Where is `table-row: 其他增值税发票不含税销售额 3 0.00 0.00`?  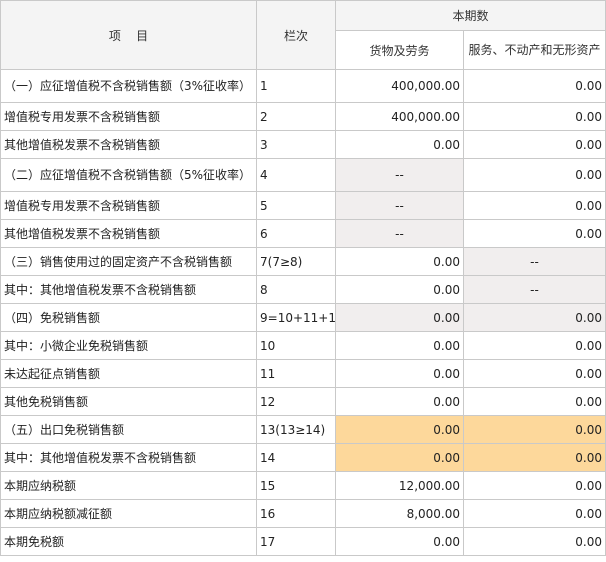
table-row: 其他增值税发票不含税销售额 3 0.00 0.00 is located at coordinates (303, 144).